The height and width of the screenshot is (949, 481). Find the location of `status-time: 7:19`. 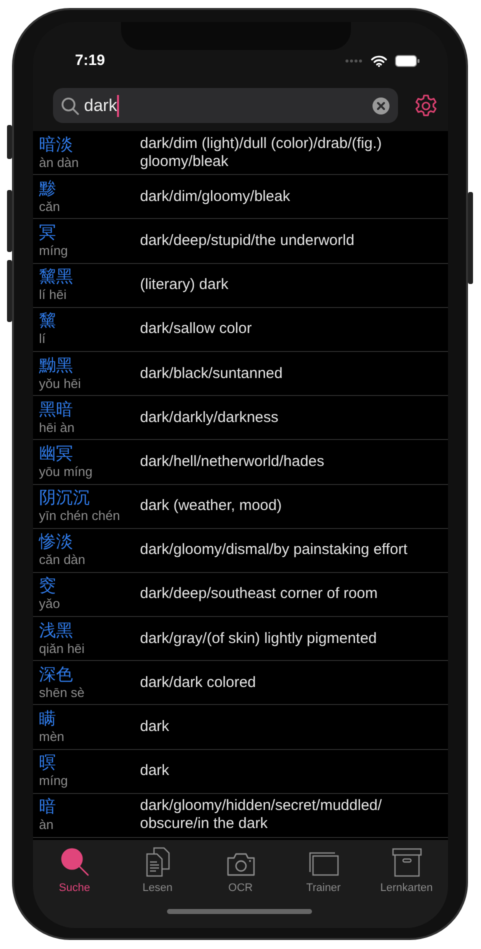

status-time: 7:19 is located at coordinates (90, 60).